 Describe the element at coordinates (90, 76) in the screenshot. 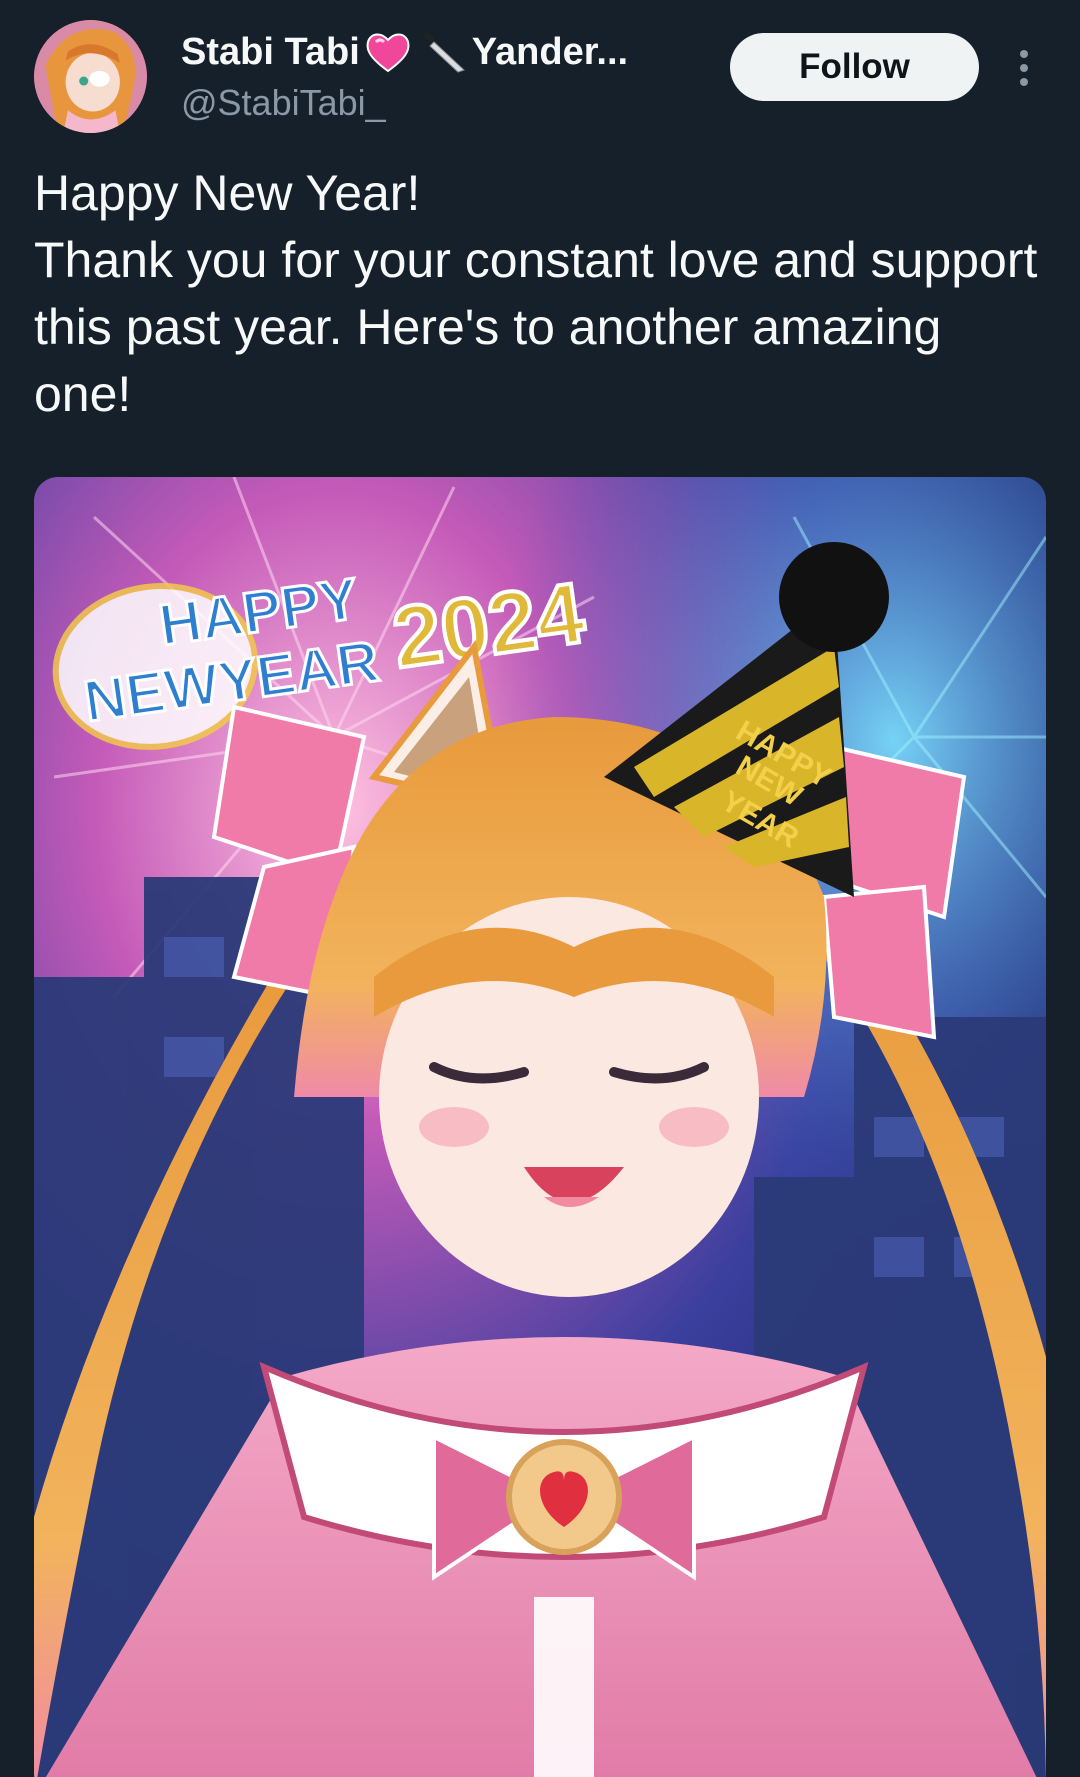

I see `avatar` at that location.